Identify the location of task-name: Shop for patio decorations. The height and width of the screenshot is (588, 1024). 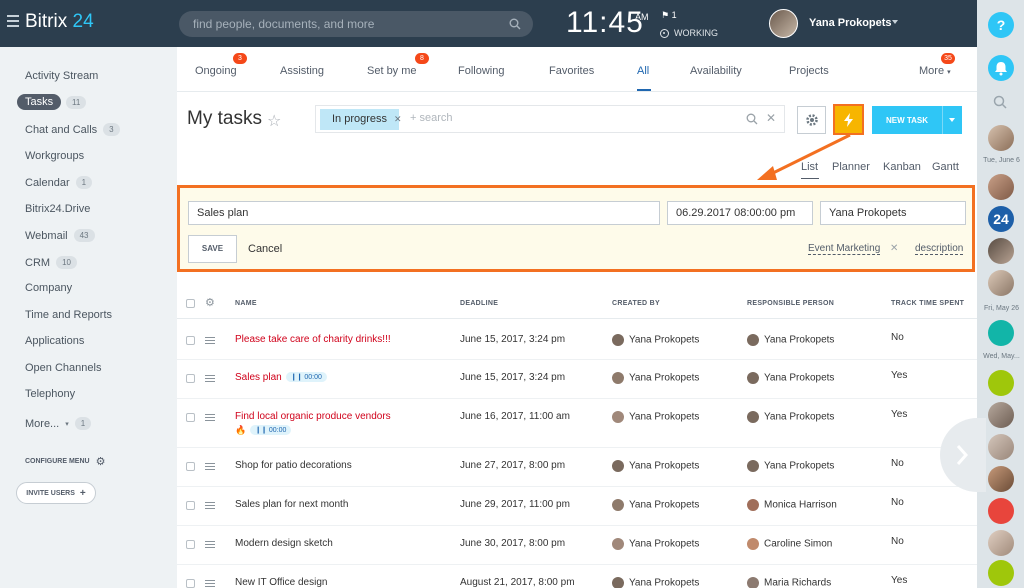
(293, 465).